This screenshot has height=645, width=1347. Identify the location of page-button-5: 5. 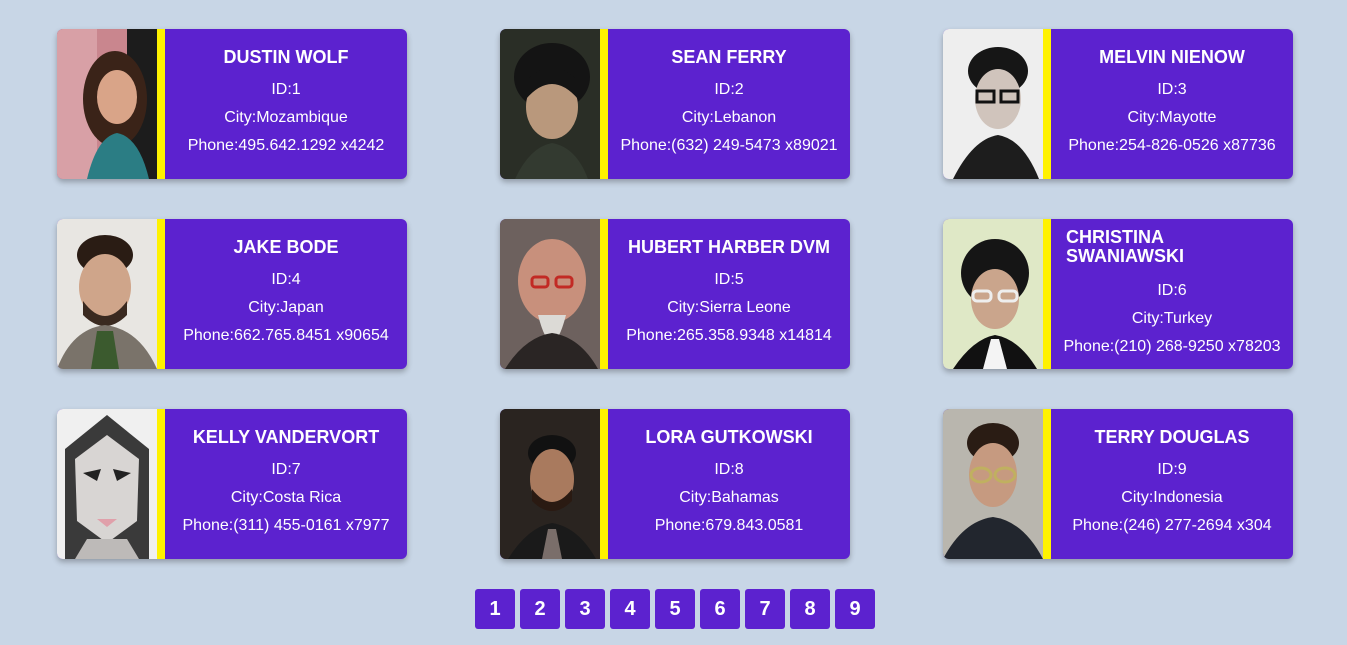
(675, 609).